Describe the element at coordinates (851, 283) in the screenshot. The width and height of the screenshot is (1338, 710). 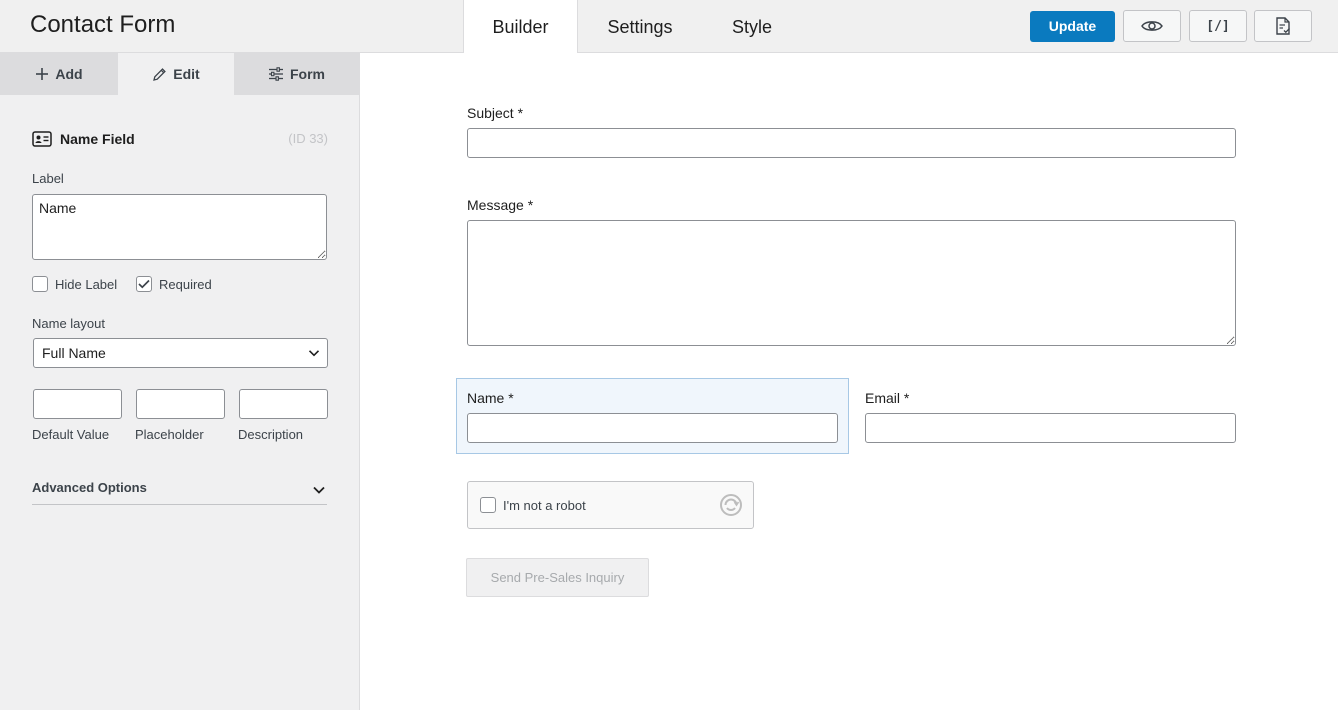
I see `message-textarea` at that location.